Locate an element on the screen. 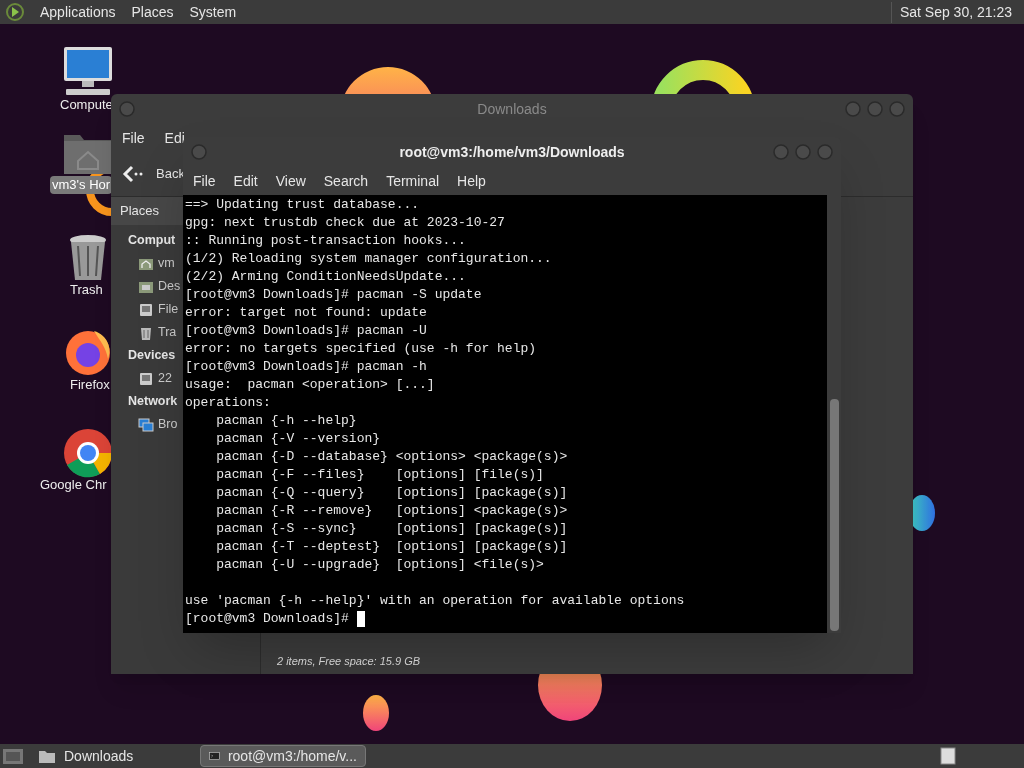 The width and height of the screenshot is (1024, 768). prompt-text: [root@vm3 Downloads]# is located at coordinates (267, 619).